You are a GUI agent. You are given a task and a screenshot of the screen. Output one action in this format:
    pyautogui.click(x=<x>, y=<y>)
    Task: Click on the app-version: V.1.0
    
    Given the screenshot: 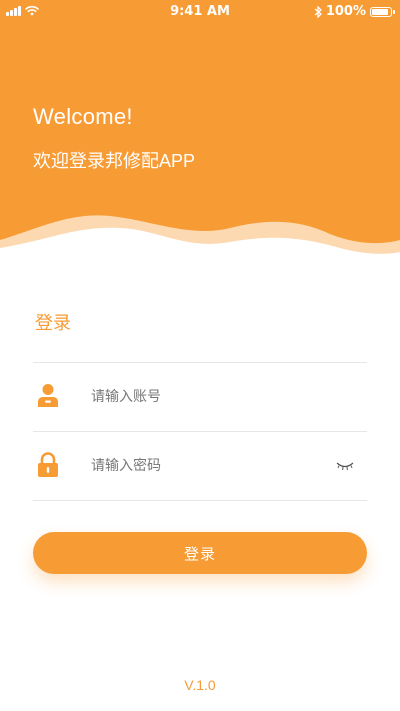 What is the action you would take?
    pyautogui.click(x=200, y=685)
    